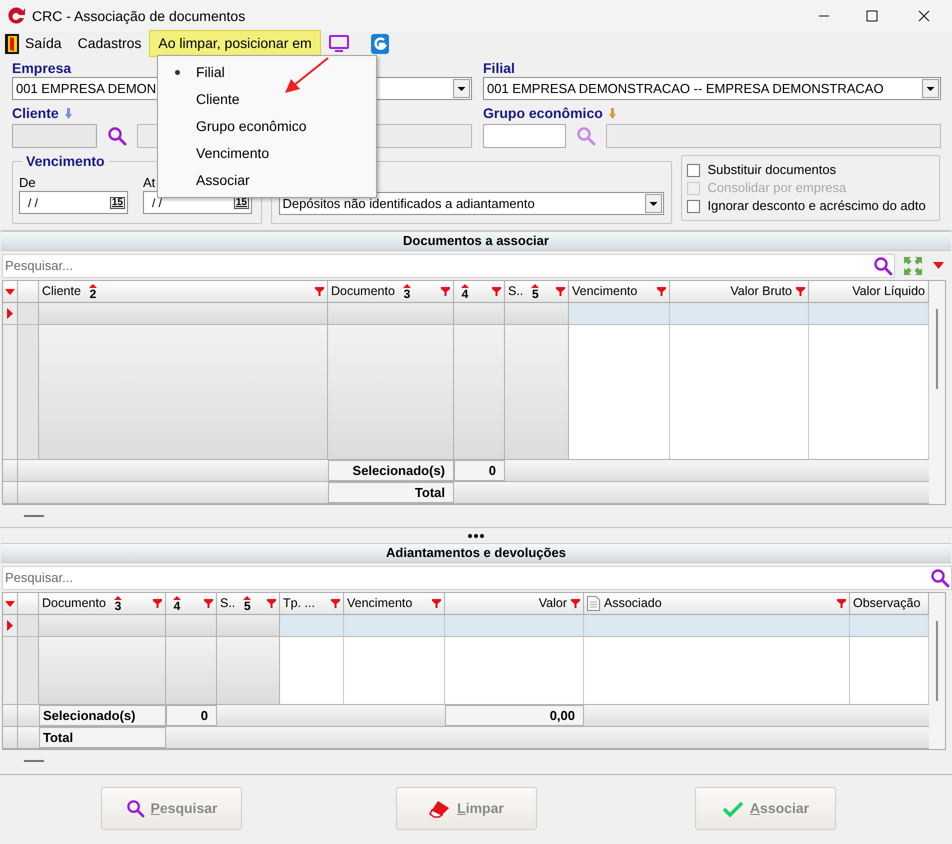 The height and width of the screenshot is (844, 952). Describe the element at coordinates (476, 241) in the screenshot. I see `panel-title: Documentos a associar` at that location.